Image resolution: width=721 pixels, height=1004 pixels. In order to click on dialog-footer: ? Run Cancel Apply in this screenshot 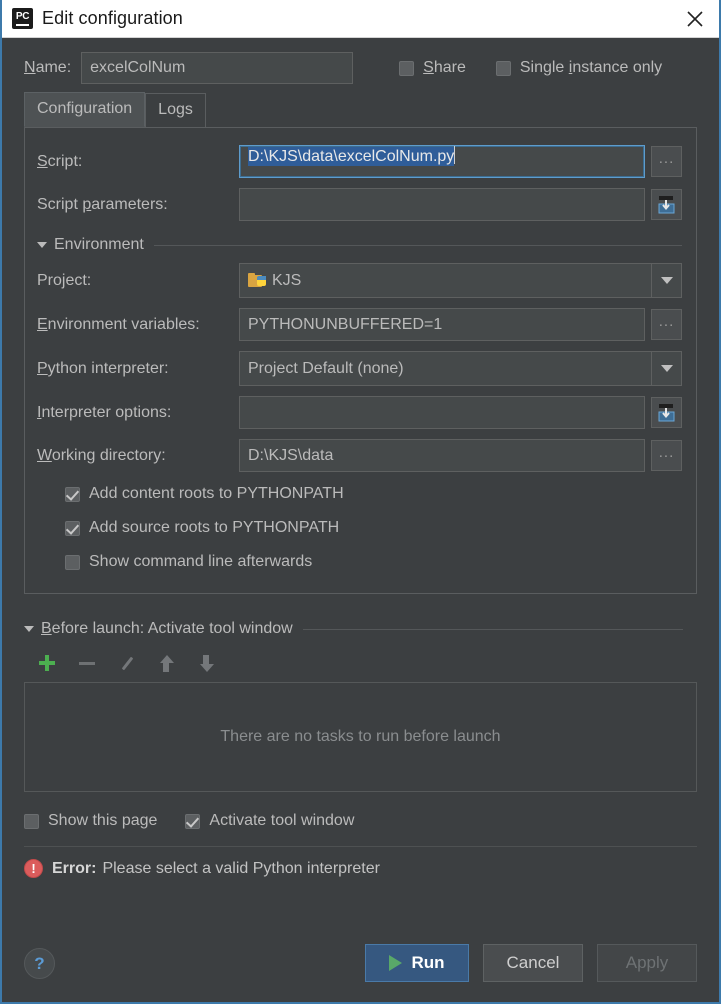, I will do `click(360, 973)`.